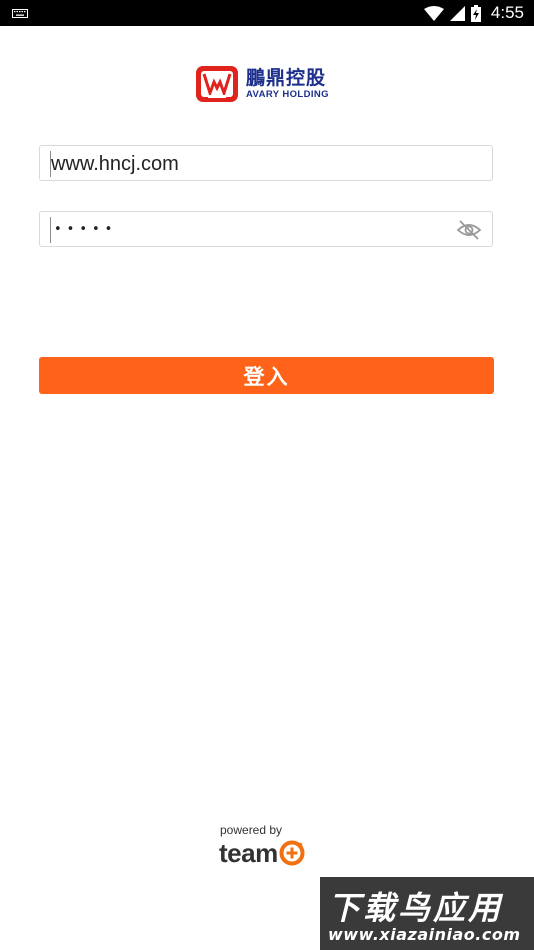 The height and width of the screenshot is (950, 534). I want to click on powered-by-label: powered by, so click(251, 830).